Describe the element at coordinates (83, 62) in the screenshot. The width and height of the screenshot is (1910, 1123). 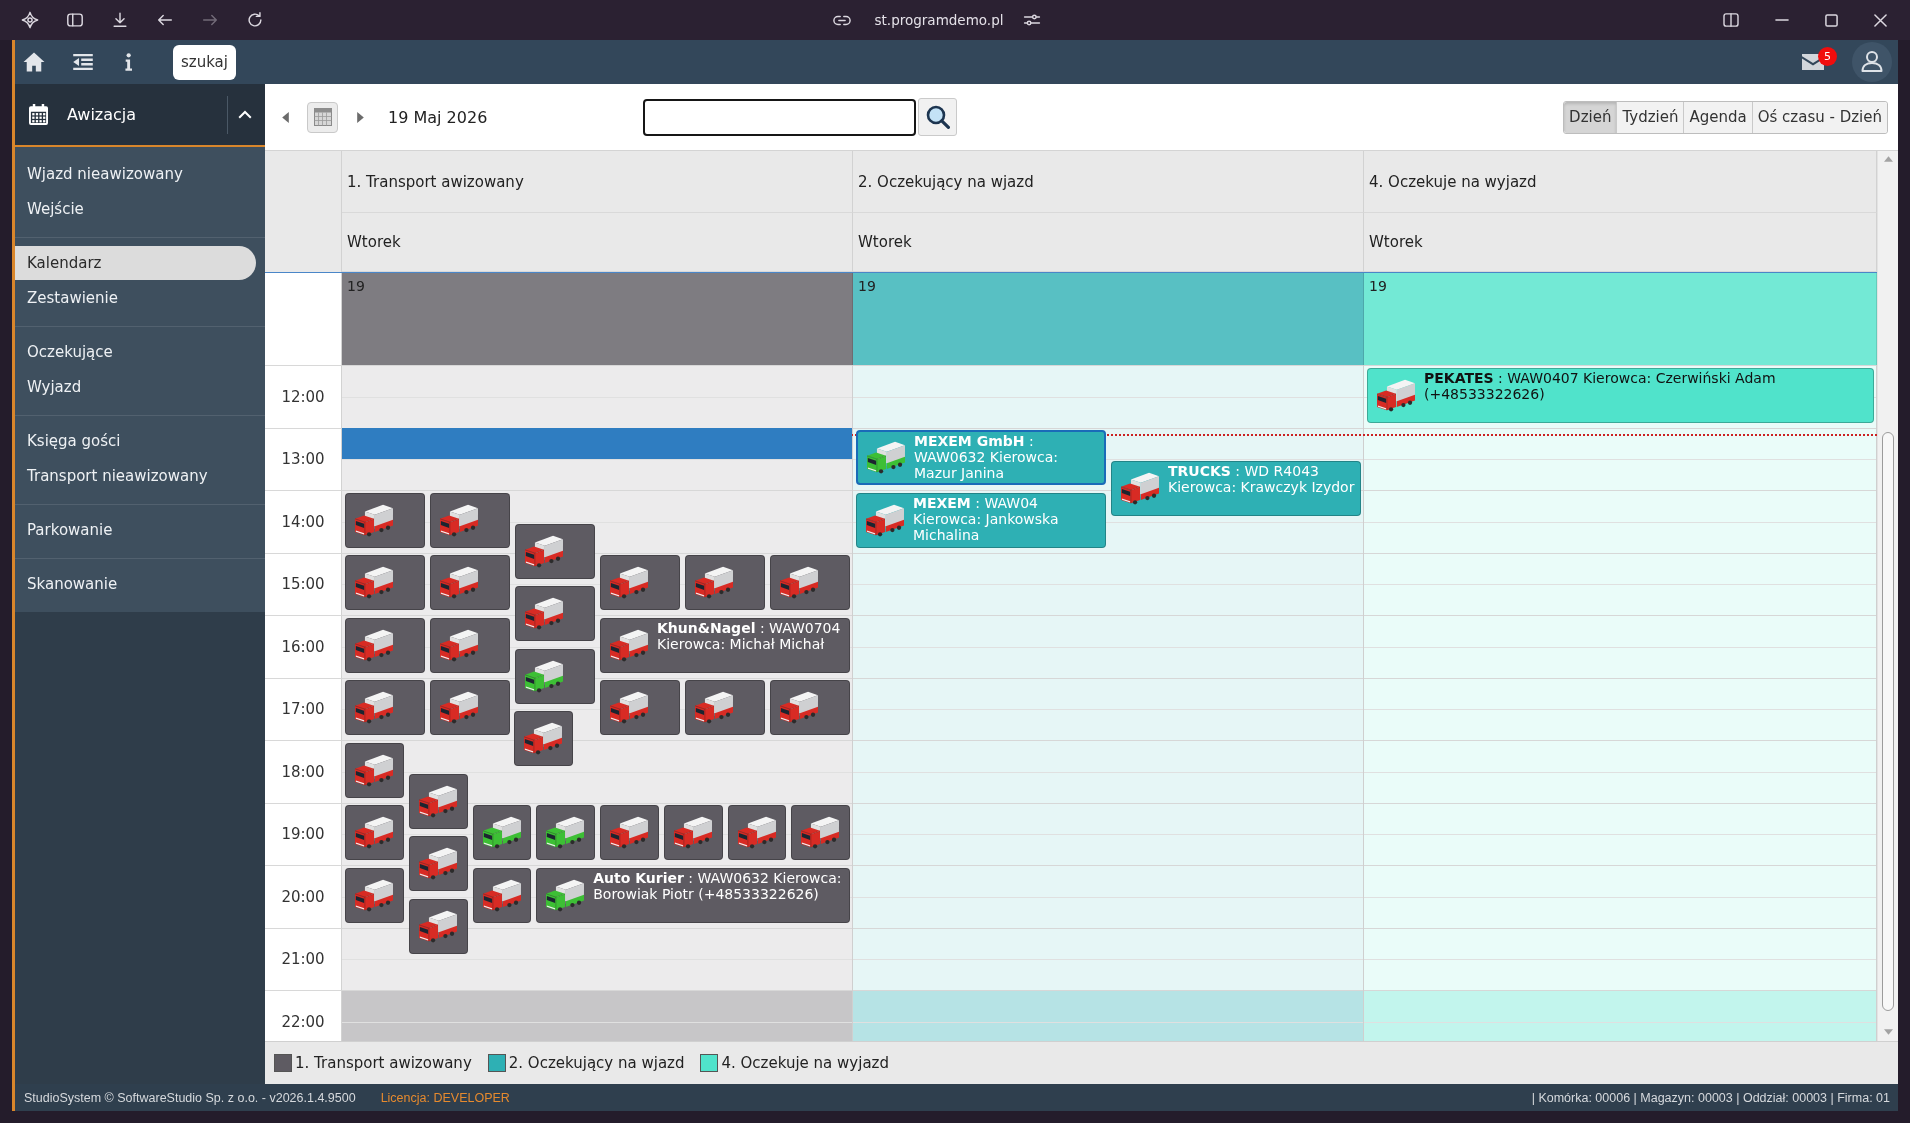
I see `outdent-icon` at that location.